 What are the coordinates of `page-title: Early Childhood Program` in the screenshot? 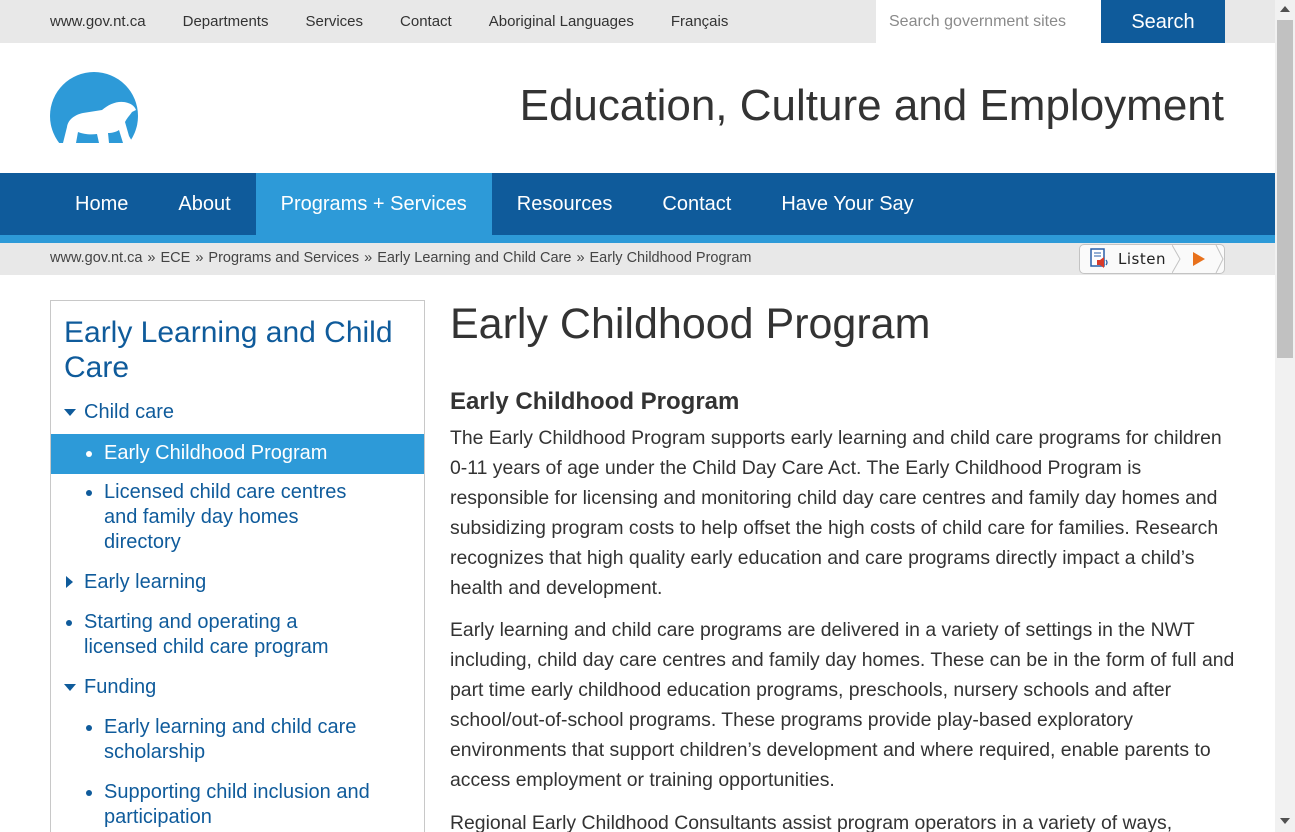 It's located at (690, 324).